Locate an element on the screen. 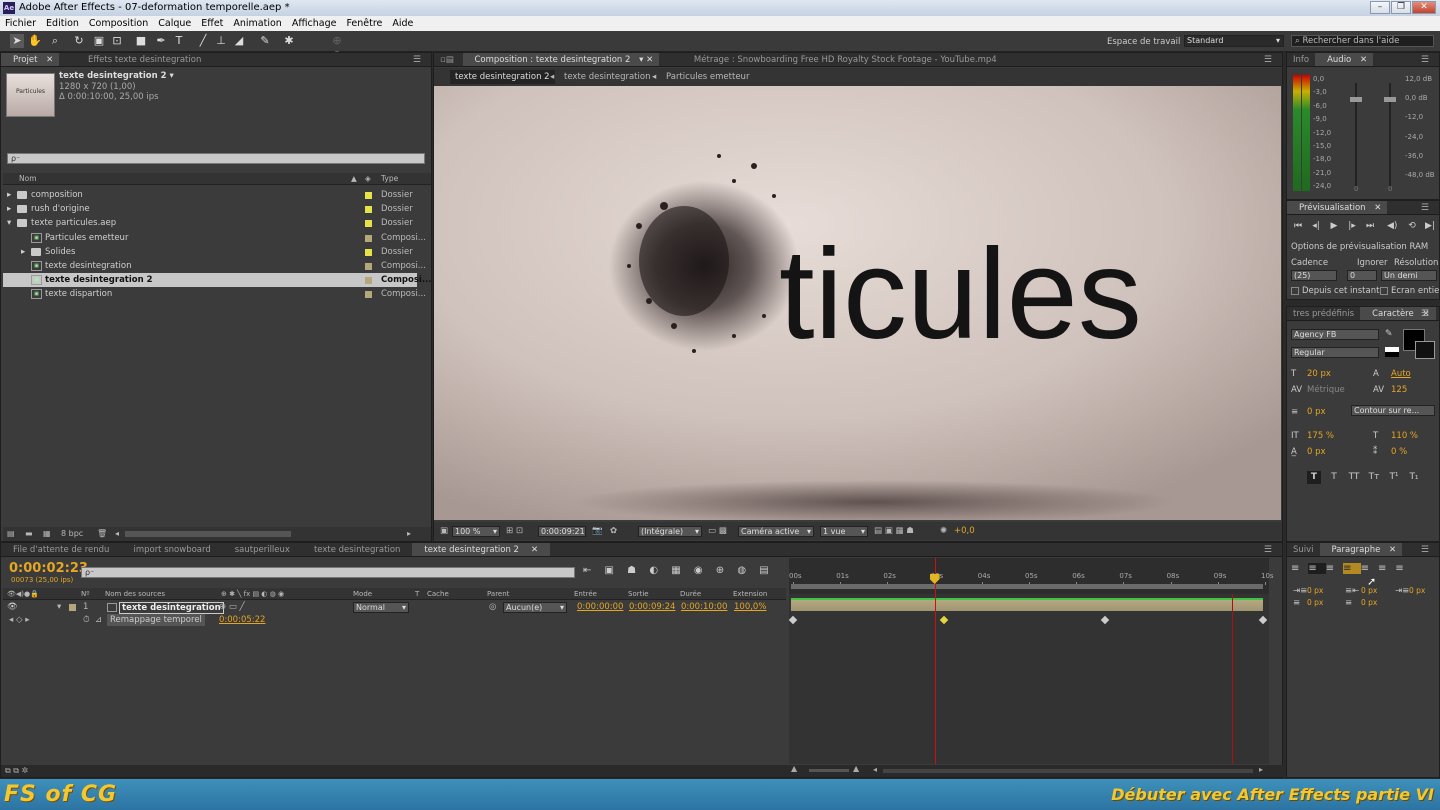 The image size is (1440, 810). col-source-name: Nom des sources is located at coordinates (135, 594).